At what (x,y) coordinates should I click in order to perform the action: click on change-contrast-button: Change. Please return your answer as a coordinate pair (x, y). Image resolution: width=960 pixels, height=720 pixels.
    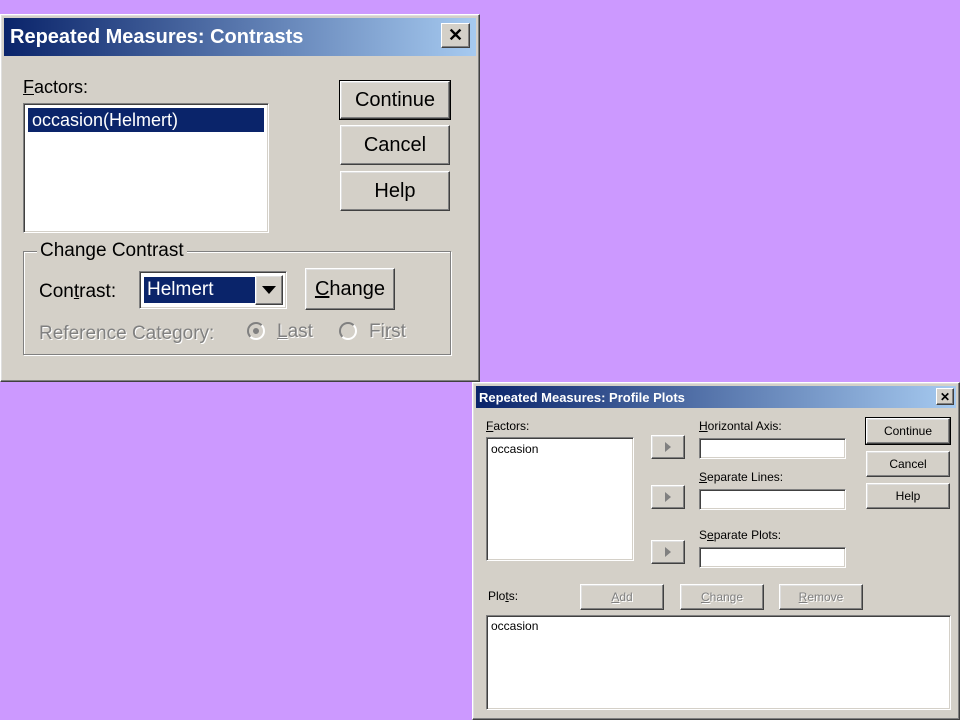
    Looking at the image, I should click on (350, 289).